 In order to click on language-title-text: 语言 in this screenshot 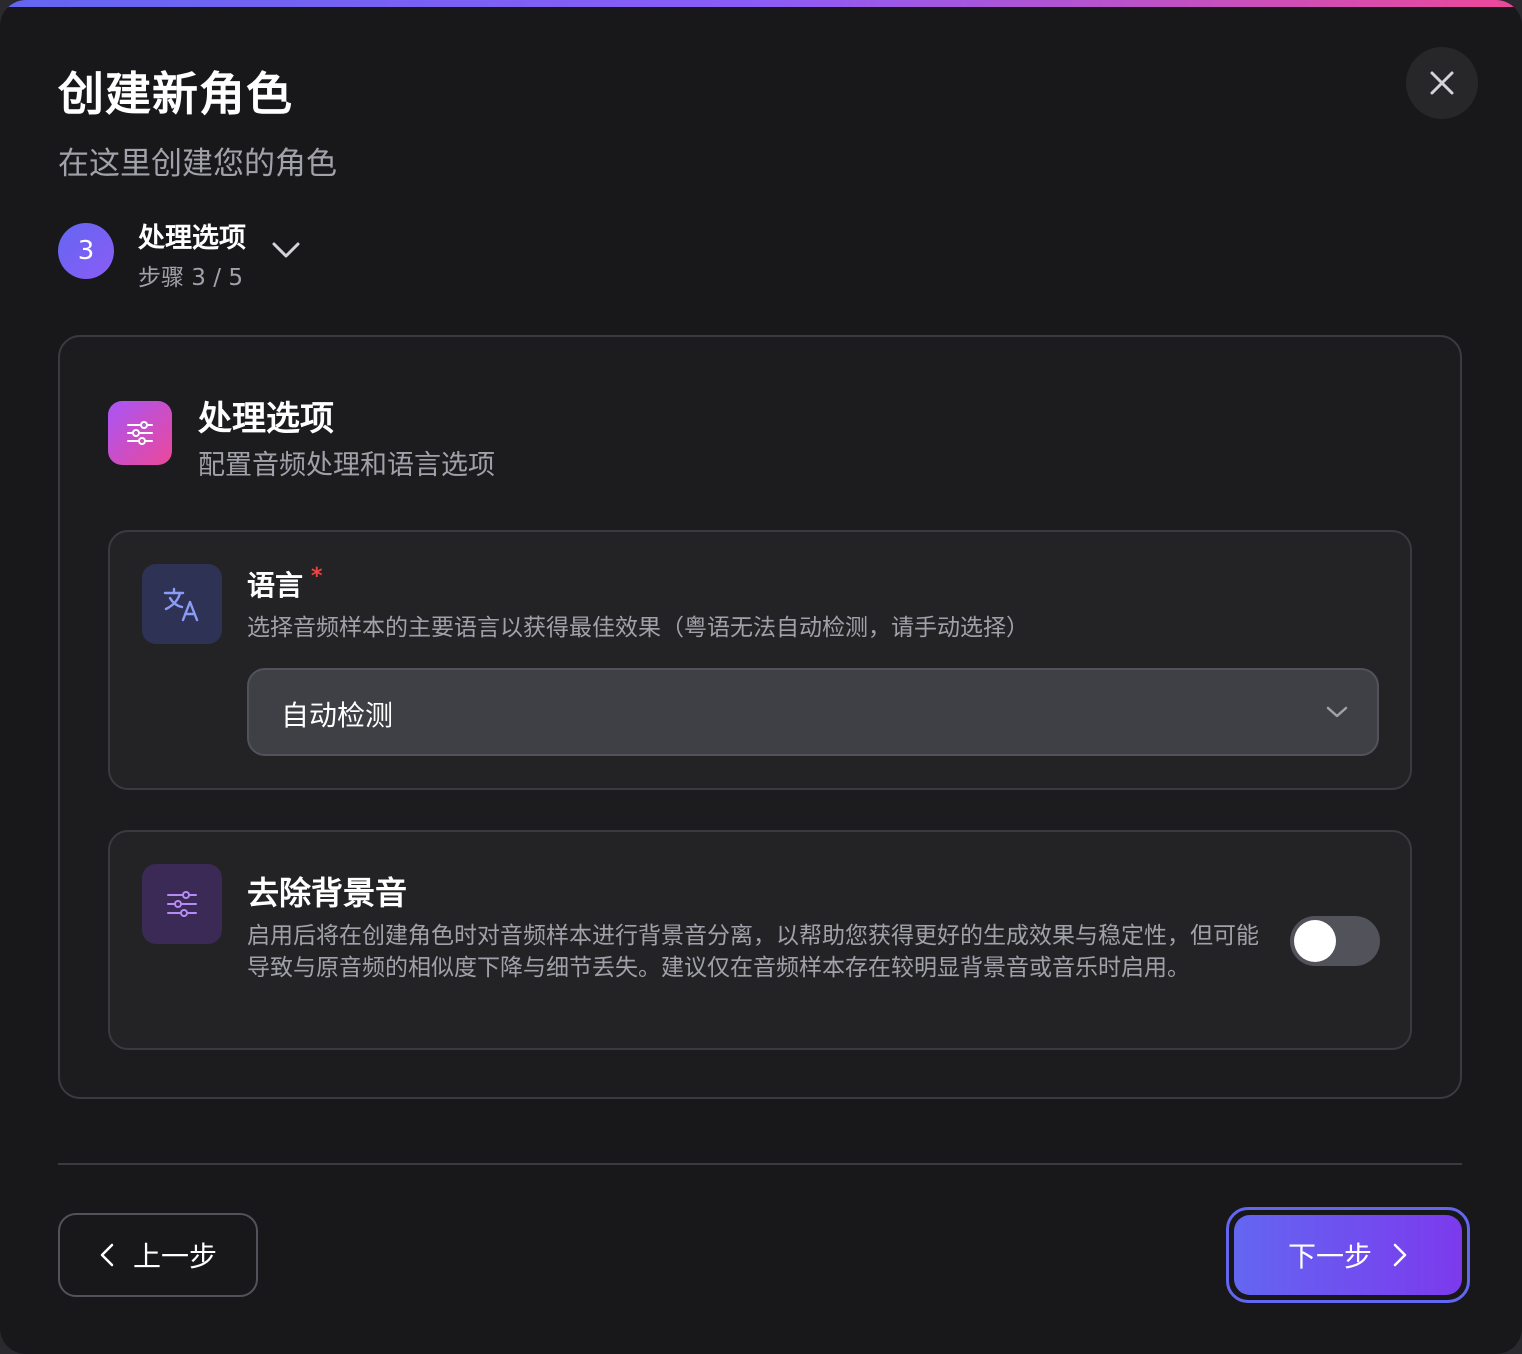, I will do `click(275, 585)`.